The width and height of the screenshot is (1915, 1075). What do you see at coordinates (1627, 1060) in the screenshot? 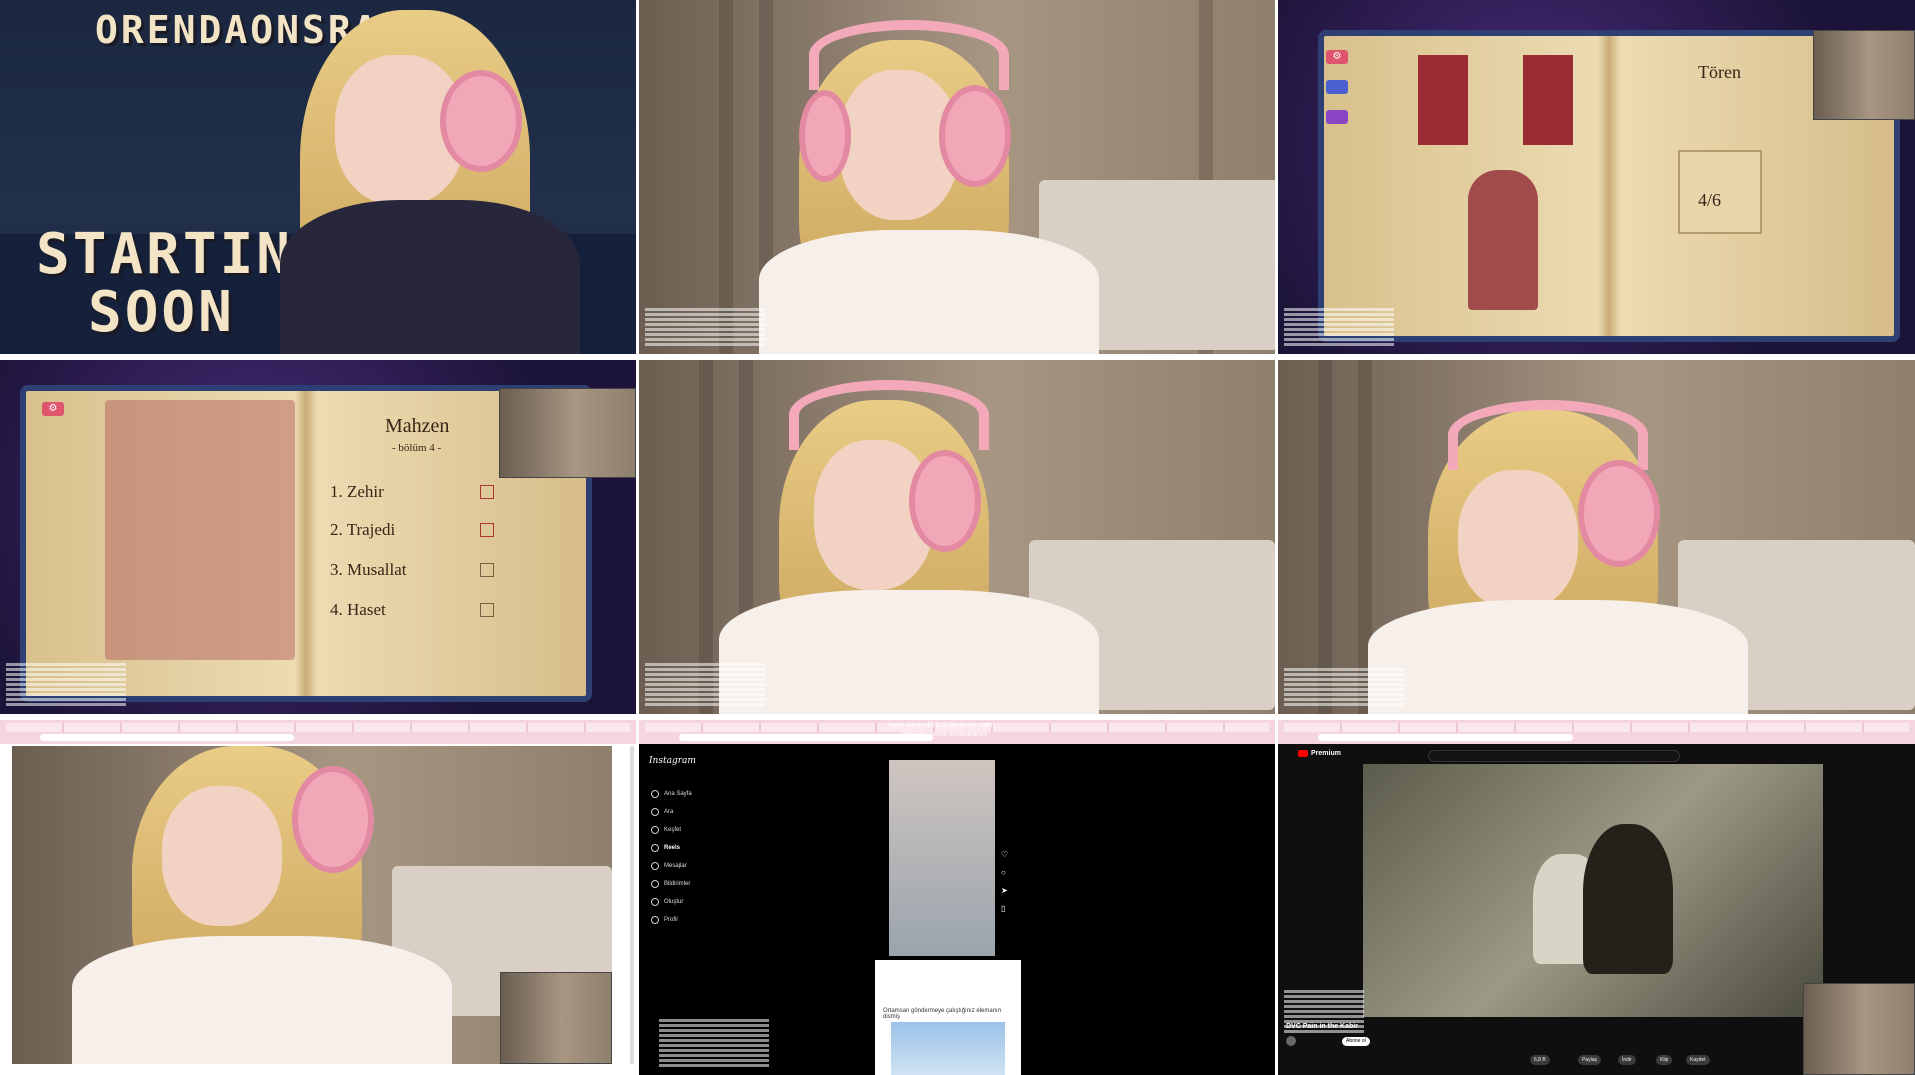
I see `download-button: İndir` at bounding box center [1627, 1060].